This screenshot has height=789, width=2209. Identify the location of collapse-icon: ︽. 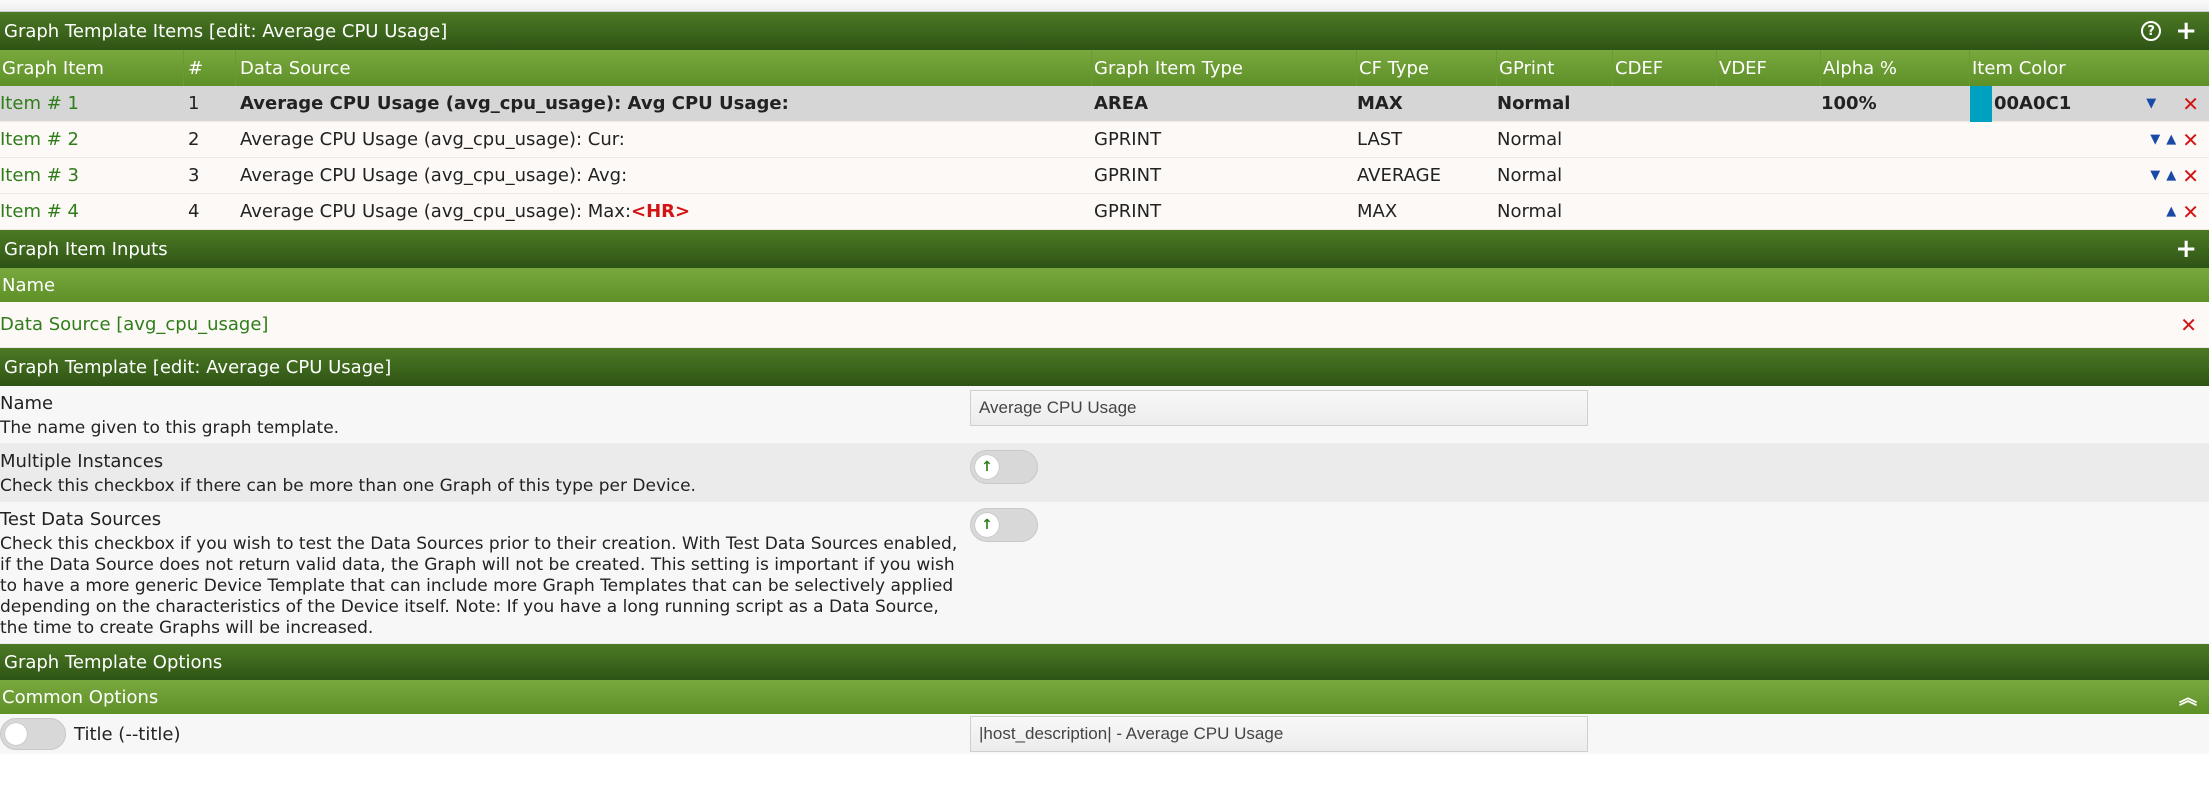
(2188, 697).